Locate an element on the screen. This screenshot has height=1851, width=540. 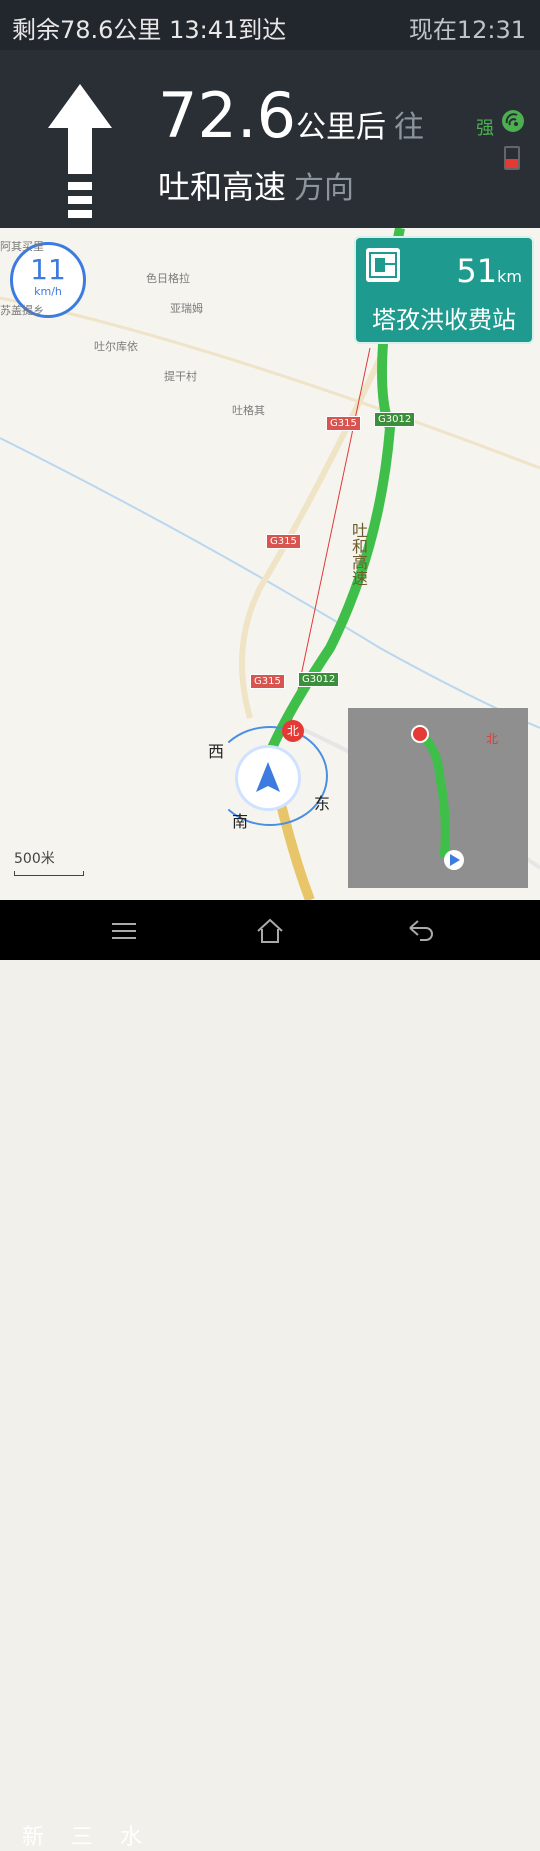
menu-icon is located at coordinates (124, 931).